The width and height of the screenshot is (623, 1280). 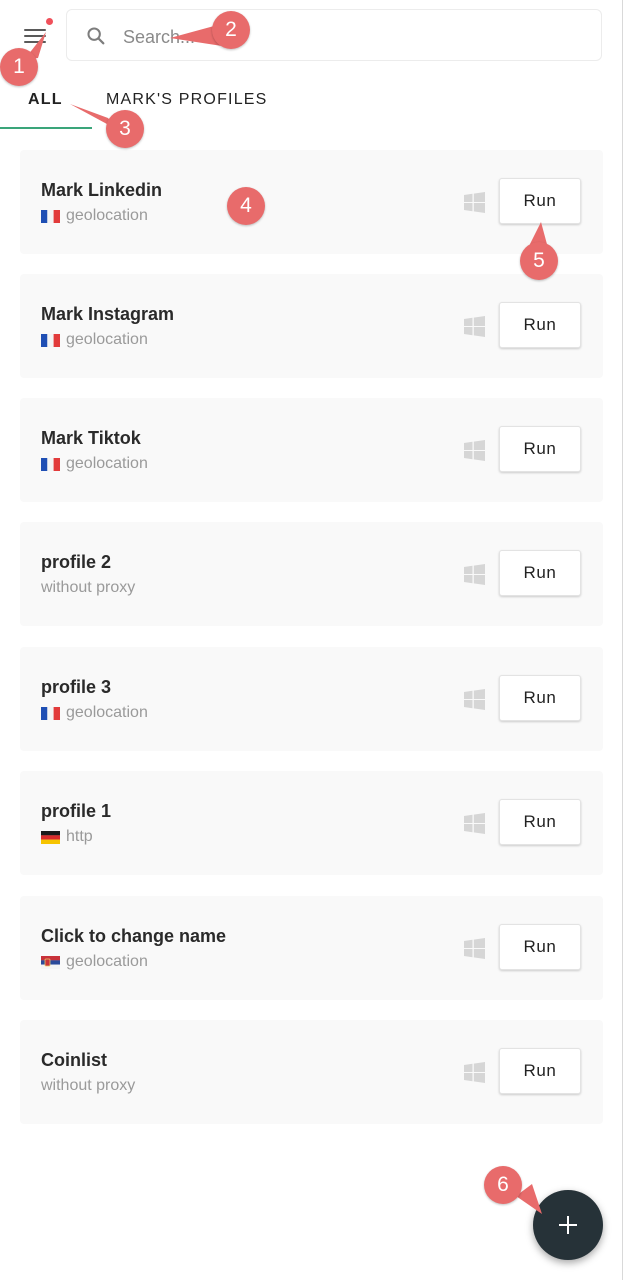 What do you see at coordinates (311, 823) in the screenshot?
I see `profile-card: profile 1 http Run` at bounding box center [311, 823].